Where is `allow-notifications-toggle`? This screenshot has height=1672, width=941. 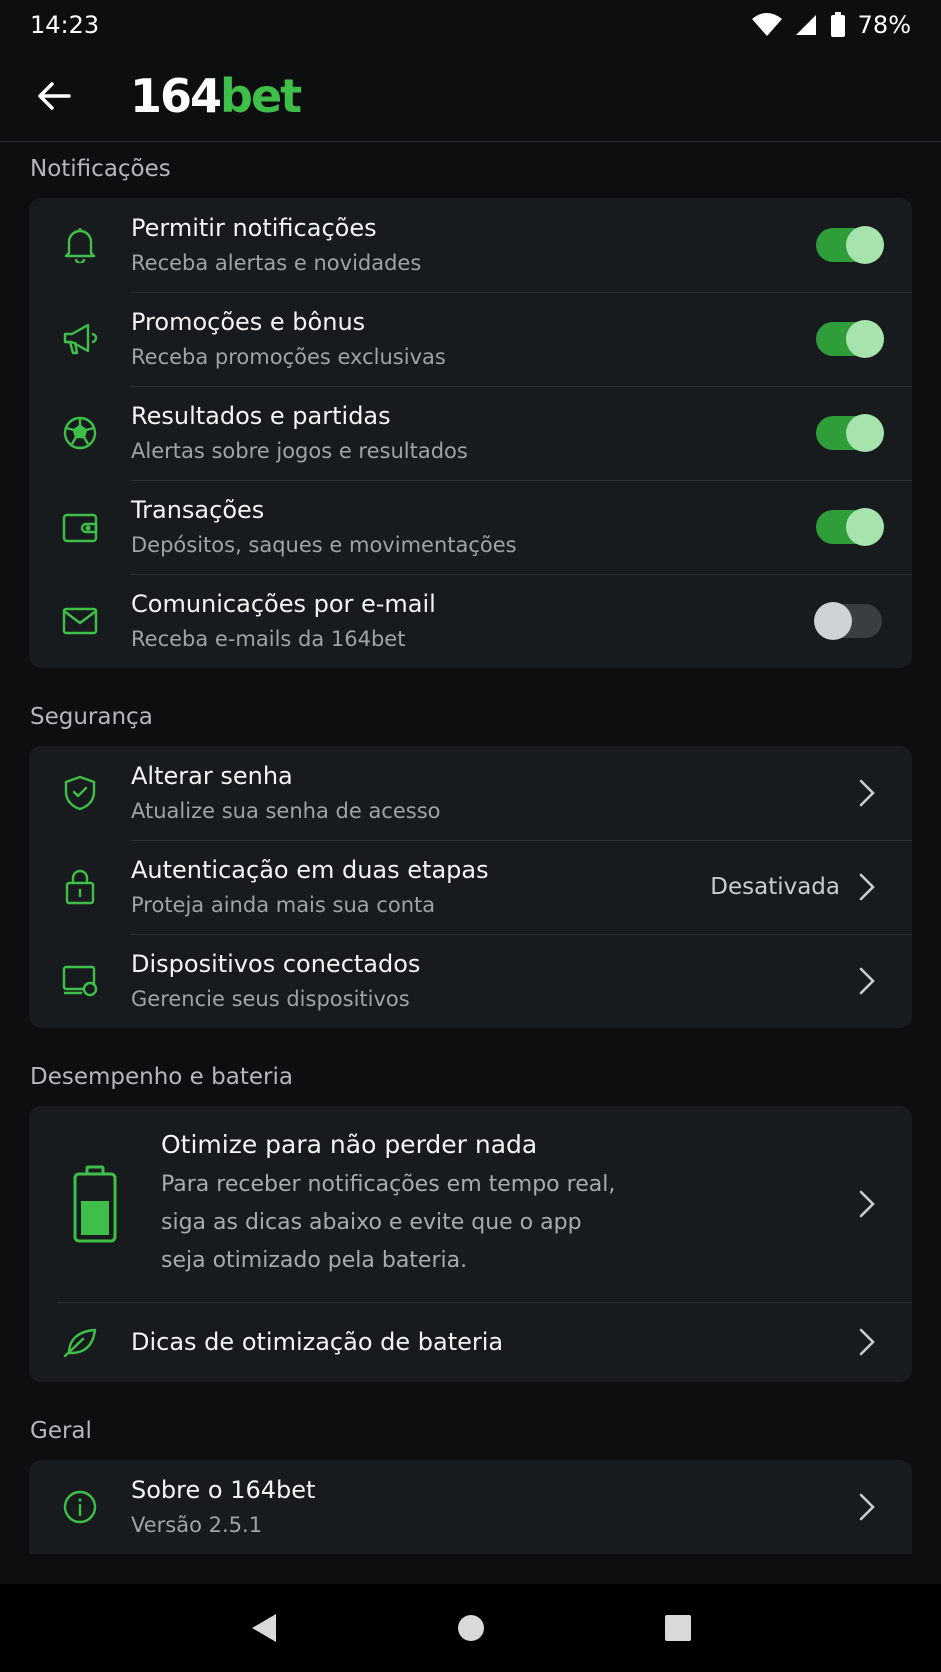
allow-notifications-toggle is located at coordinates (850, 245).